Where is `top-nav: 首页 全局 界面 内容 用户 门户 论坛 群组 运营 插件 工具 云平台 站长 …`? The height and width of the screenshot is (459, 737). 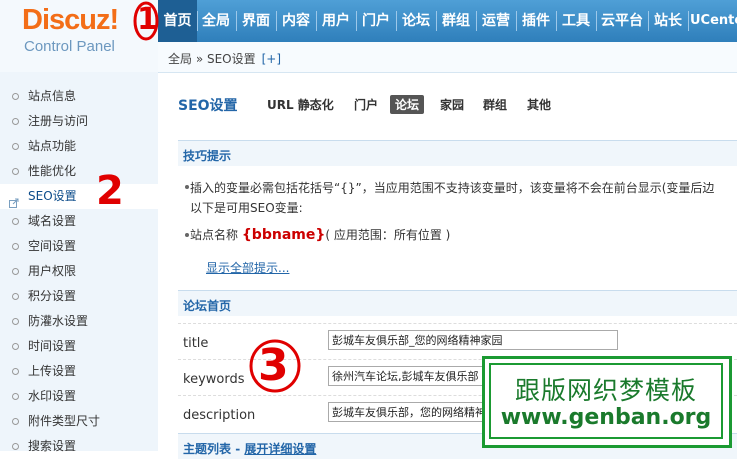 top-nav: 首页 全局 界面 内容 用户 门户 论坛 群组 运营 插件 工具 云平台 站长 … is located at coordinates (447, 21).